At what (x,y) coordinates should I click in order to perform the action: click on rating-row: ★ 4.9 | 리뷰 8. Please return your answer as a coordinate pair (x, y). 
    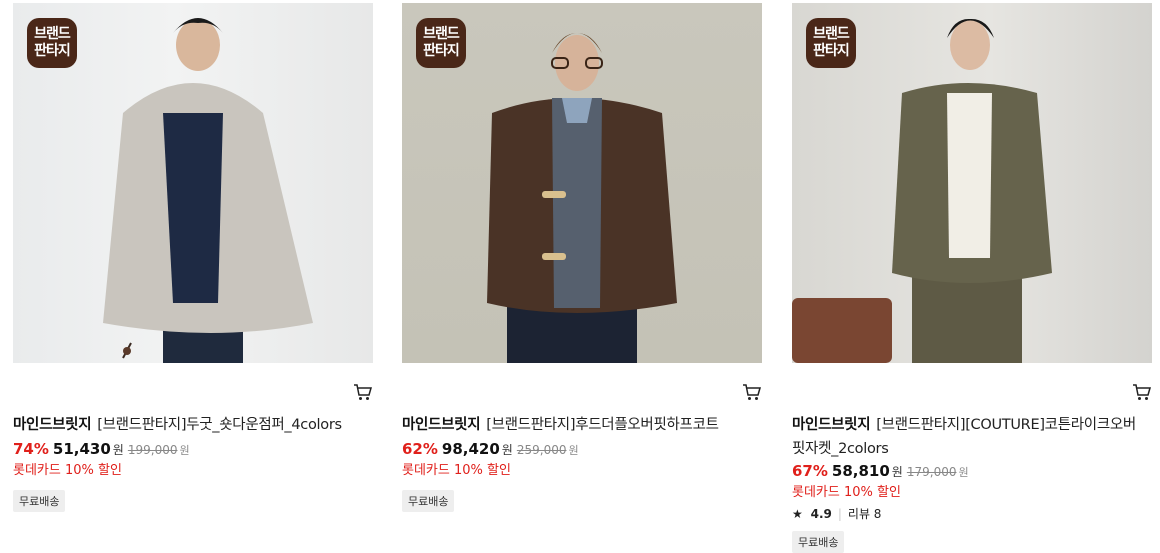
    Looking at the image, I should click on (836, 513).